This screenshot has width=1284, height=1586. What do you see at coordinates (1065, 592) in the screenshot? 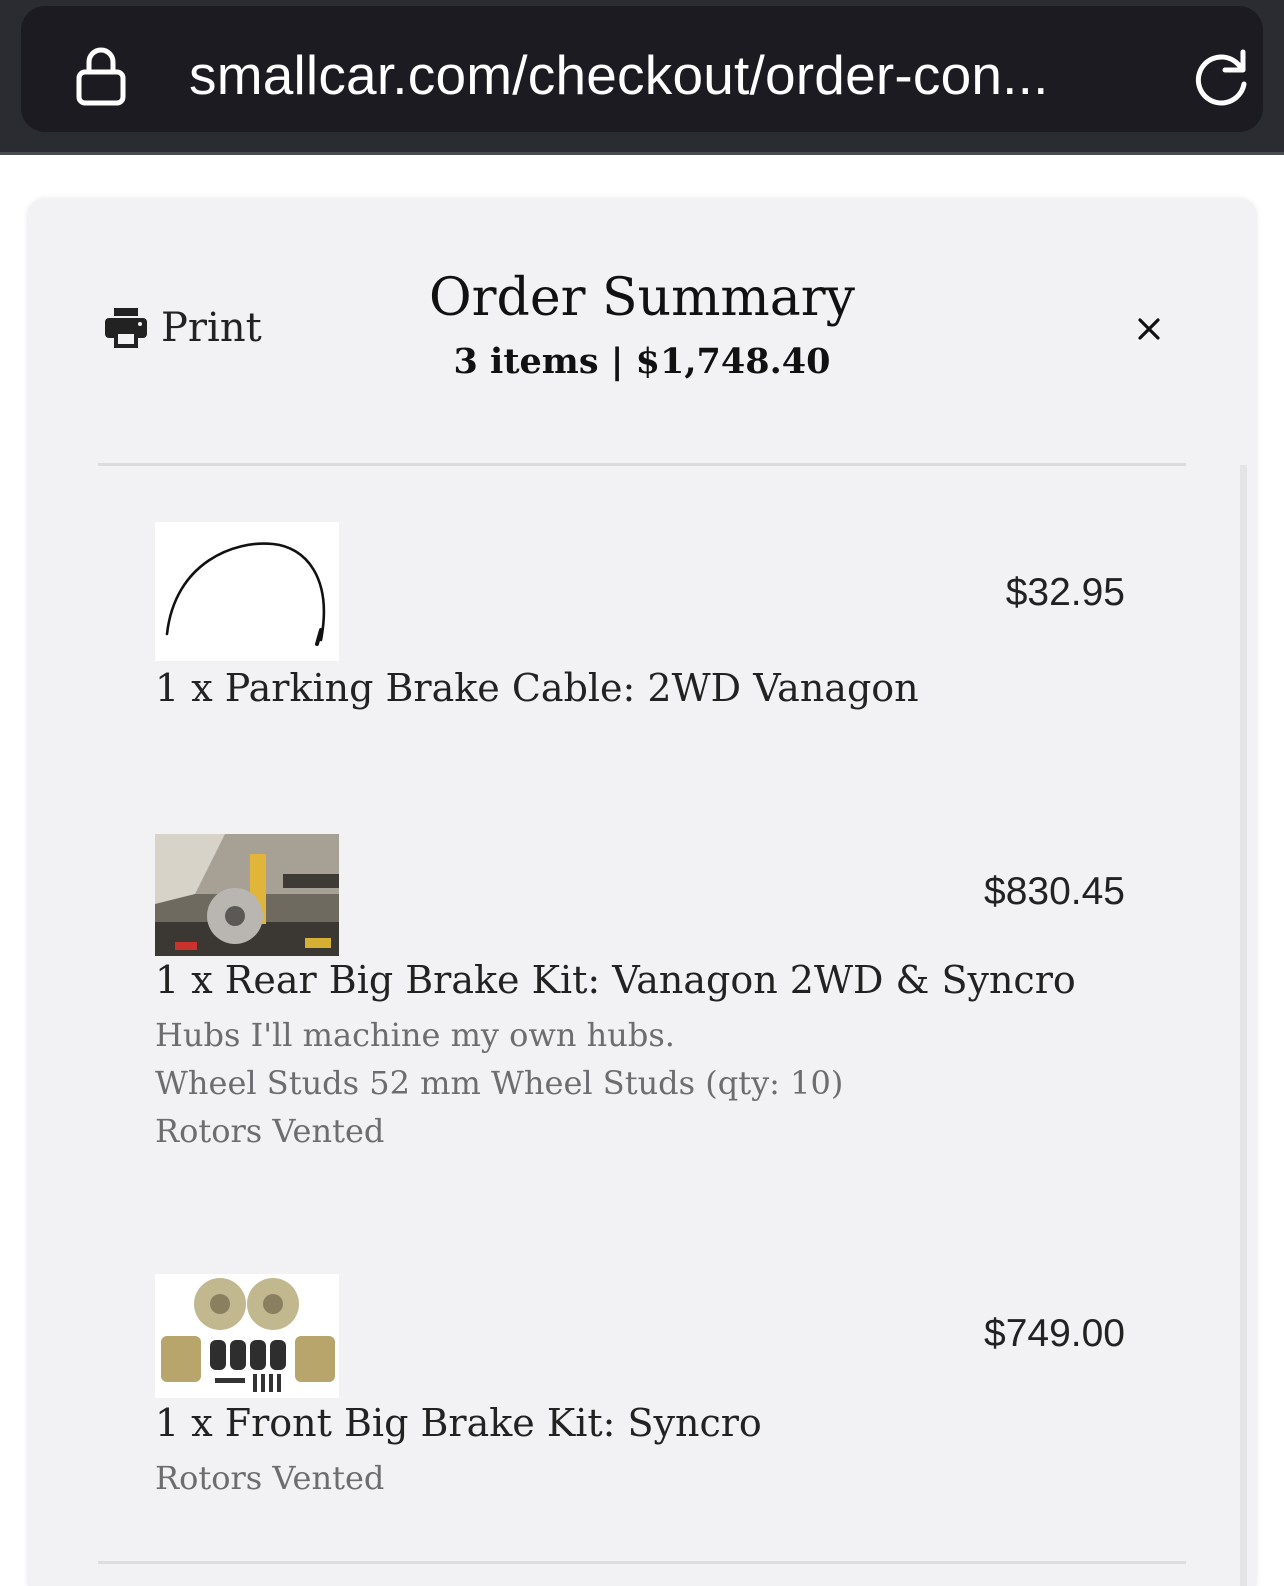
I see `item-price: $32.95` at bounding box center [1065, 592].